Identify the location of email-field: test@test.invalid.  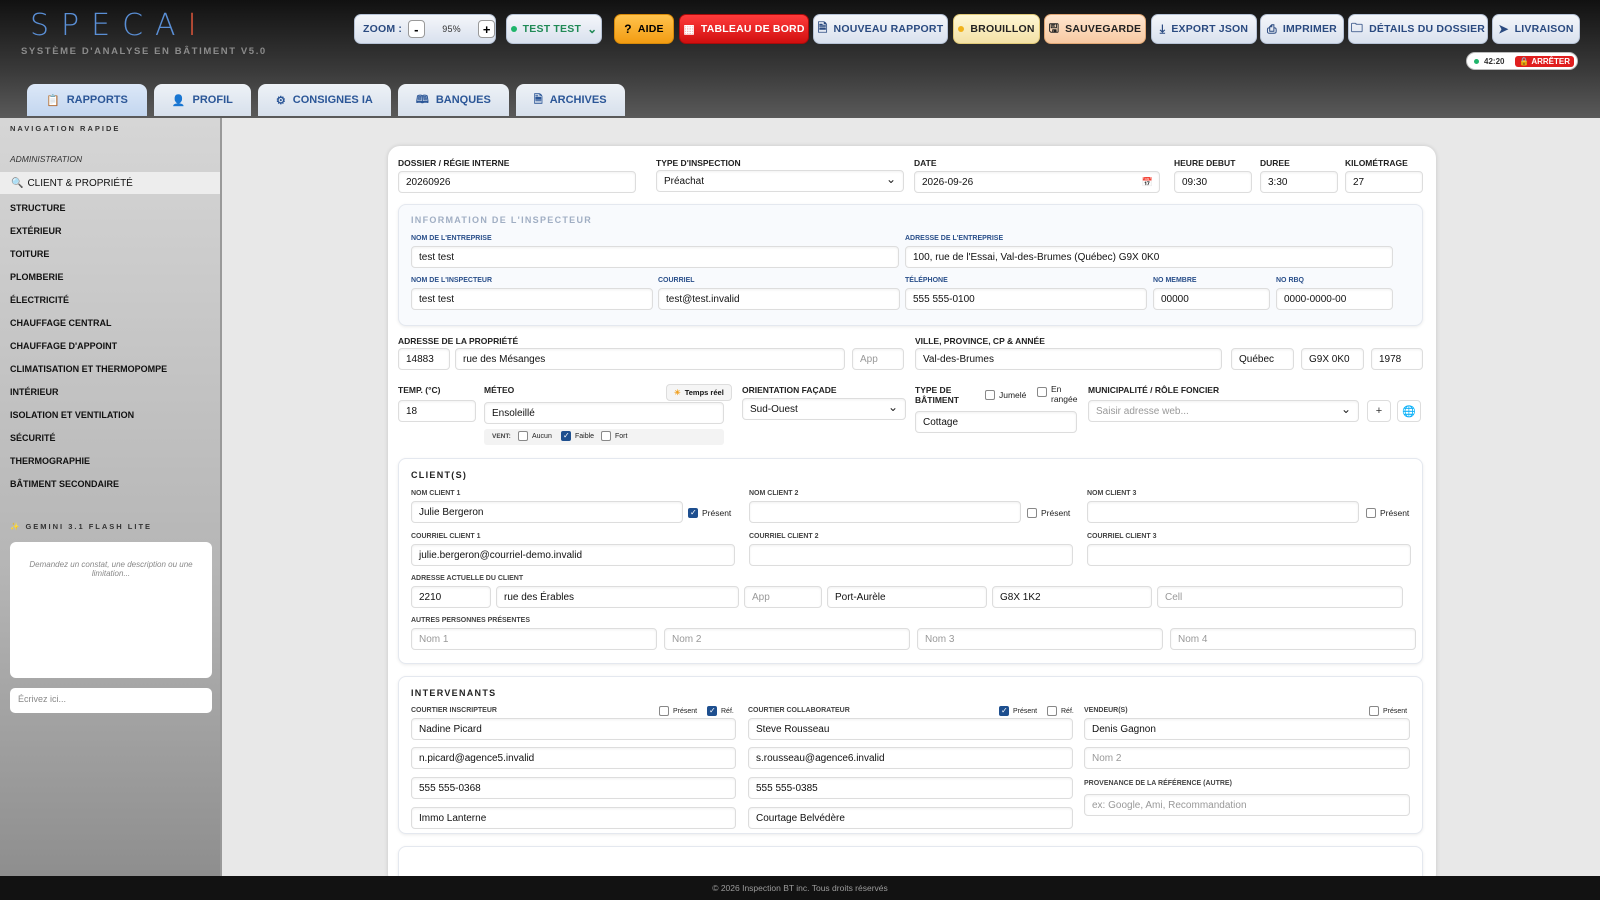
(779, 299).